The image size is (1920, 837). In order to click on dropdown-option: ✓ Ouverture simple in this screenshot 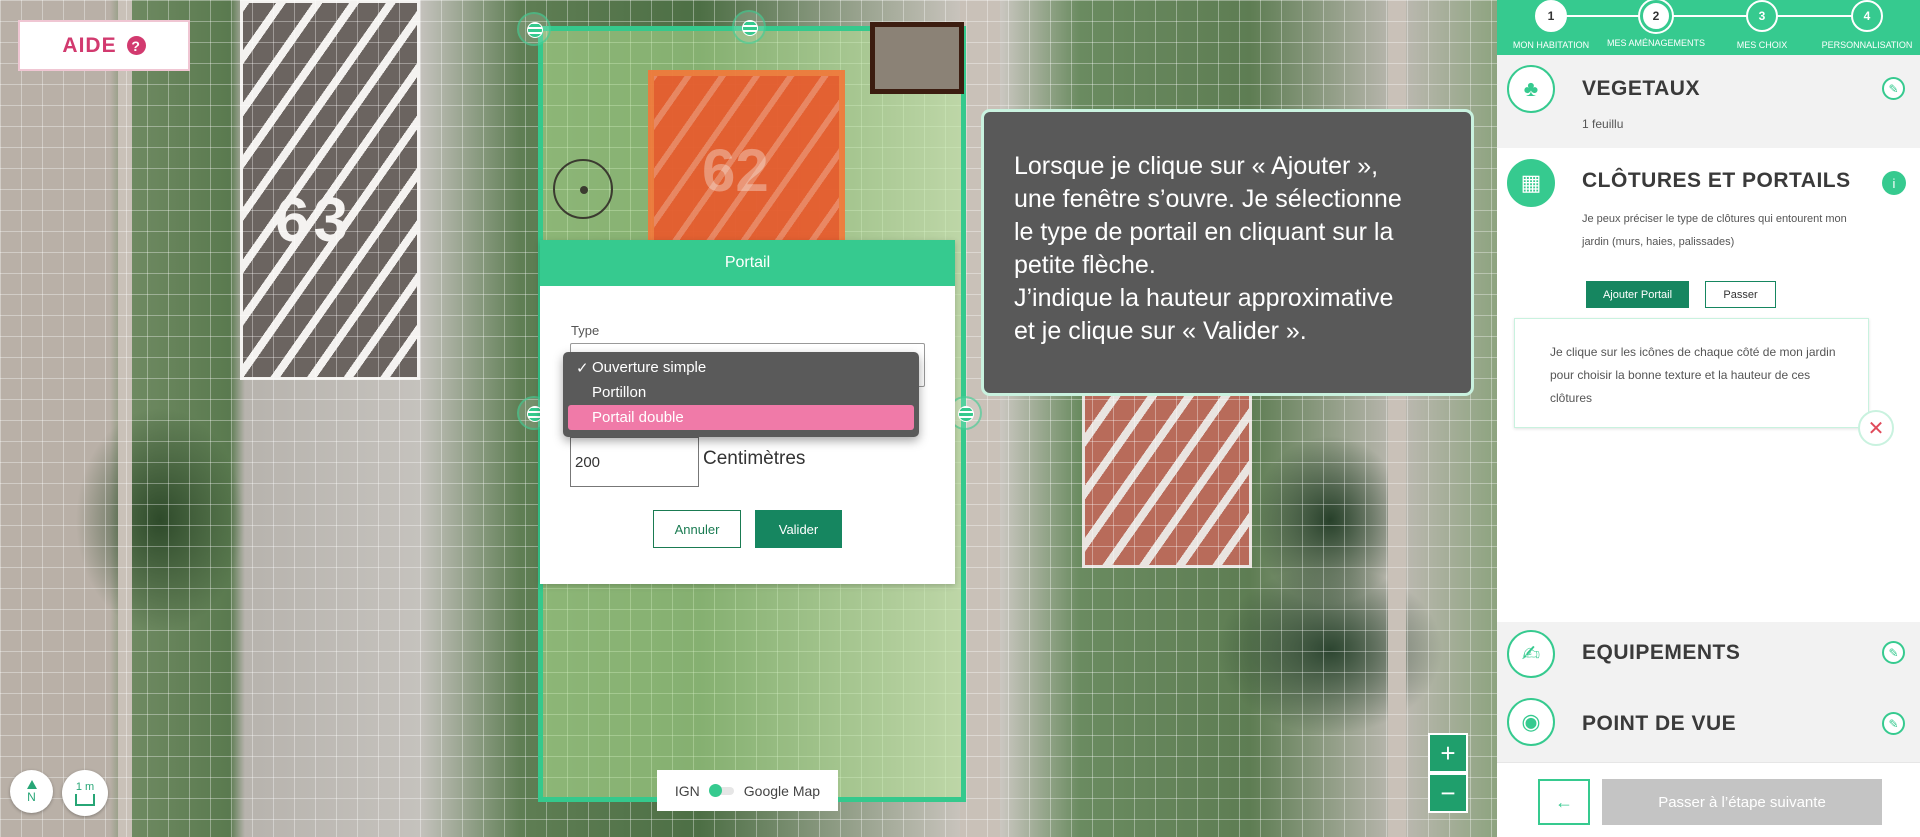, I will do `click(741, 367)`.